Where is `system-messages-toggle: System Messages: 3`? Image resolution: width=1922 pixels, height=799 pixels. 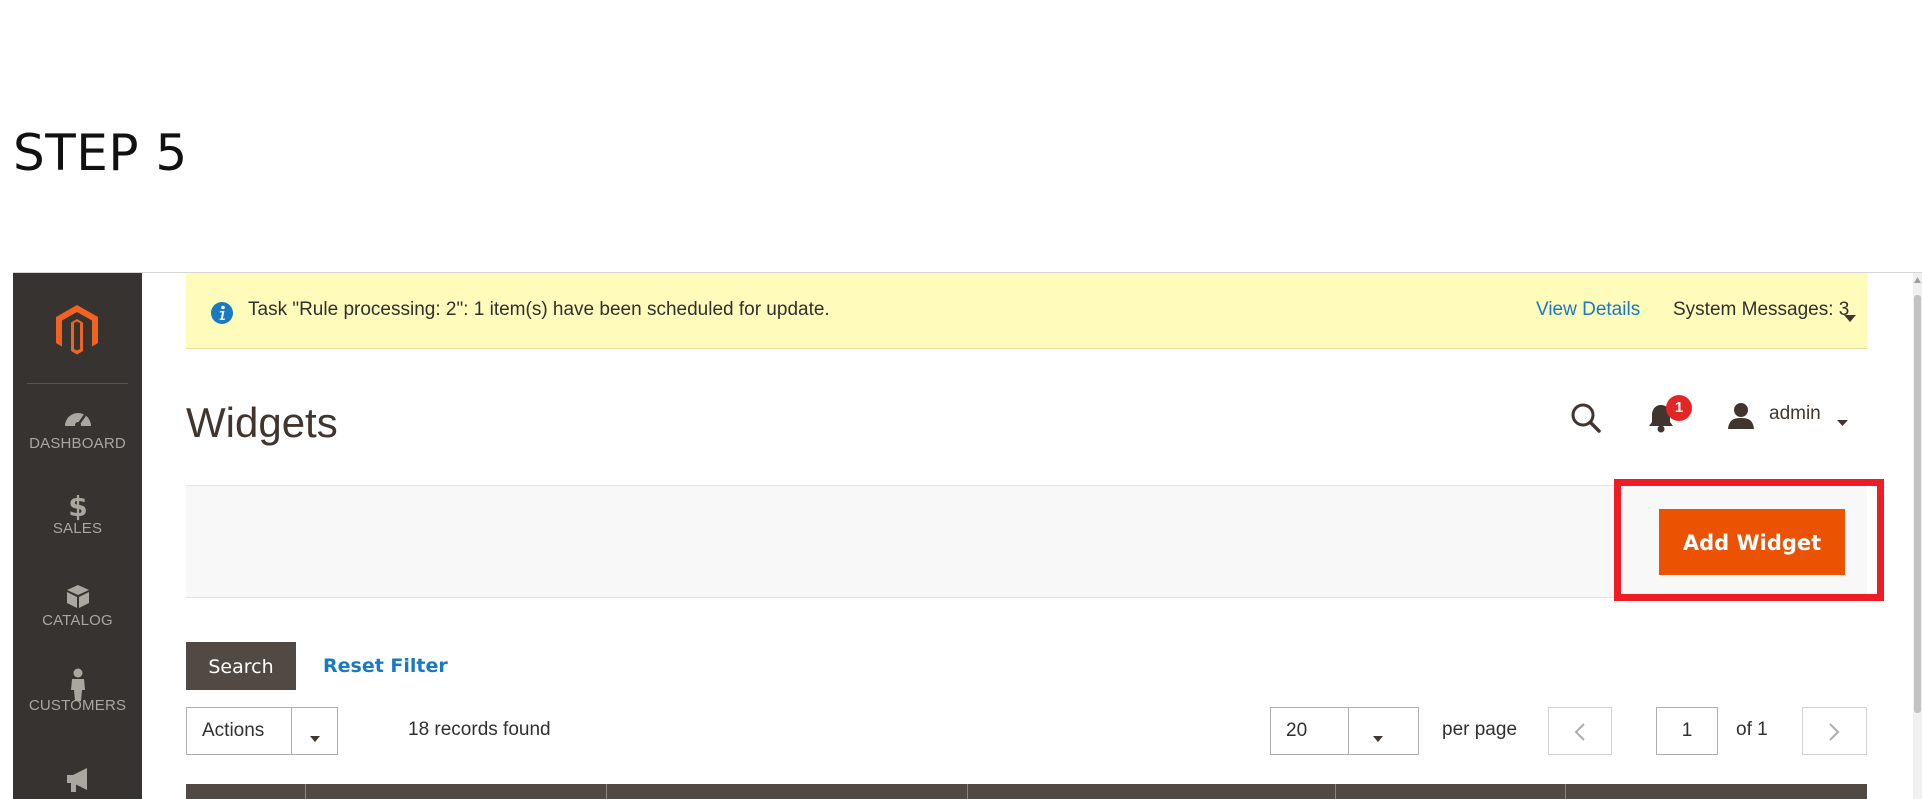
system-messages-toggle: System Messages: 3 is located at coordinates (1761, 310).